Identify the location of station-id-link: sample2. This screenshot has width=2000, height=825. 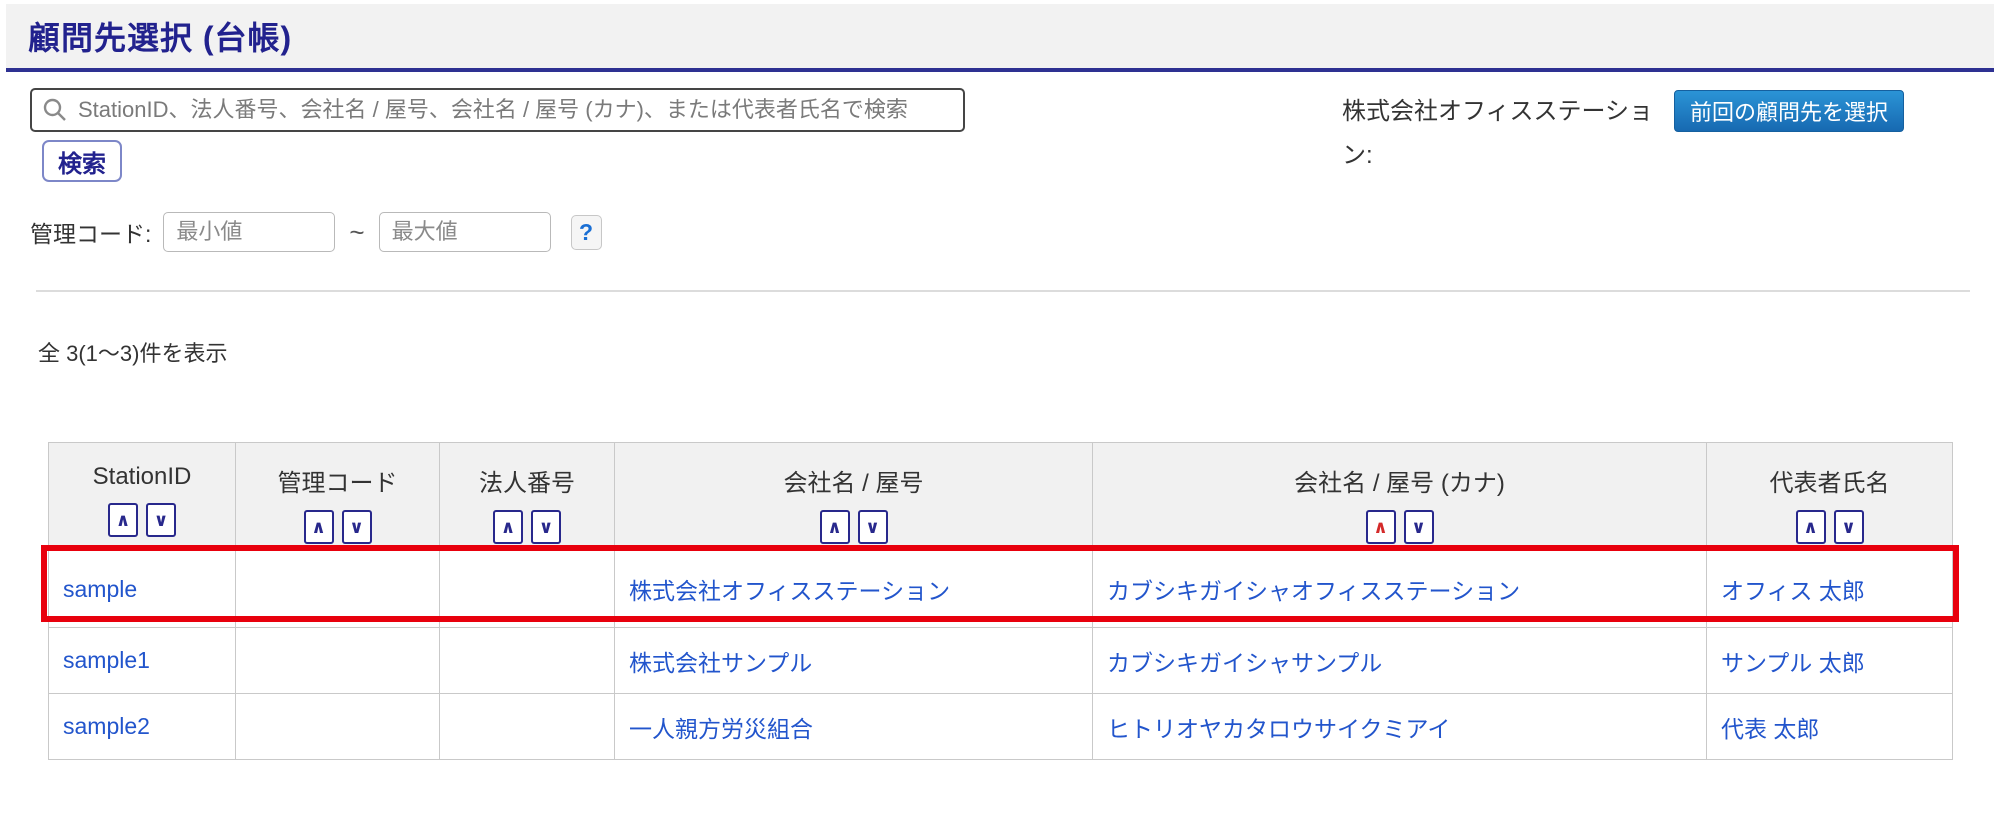
(106, 726).